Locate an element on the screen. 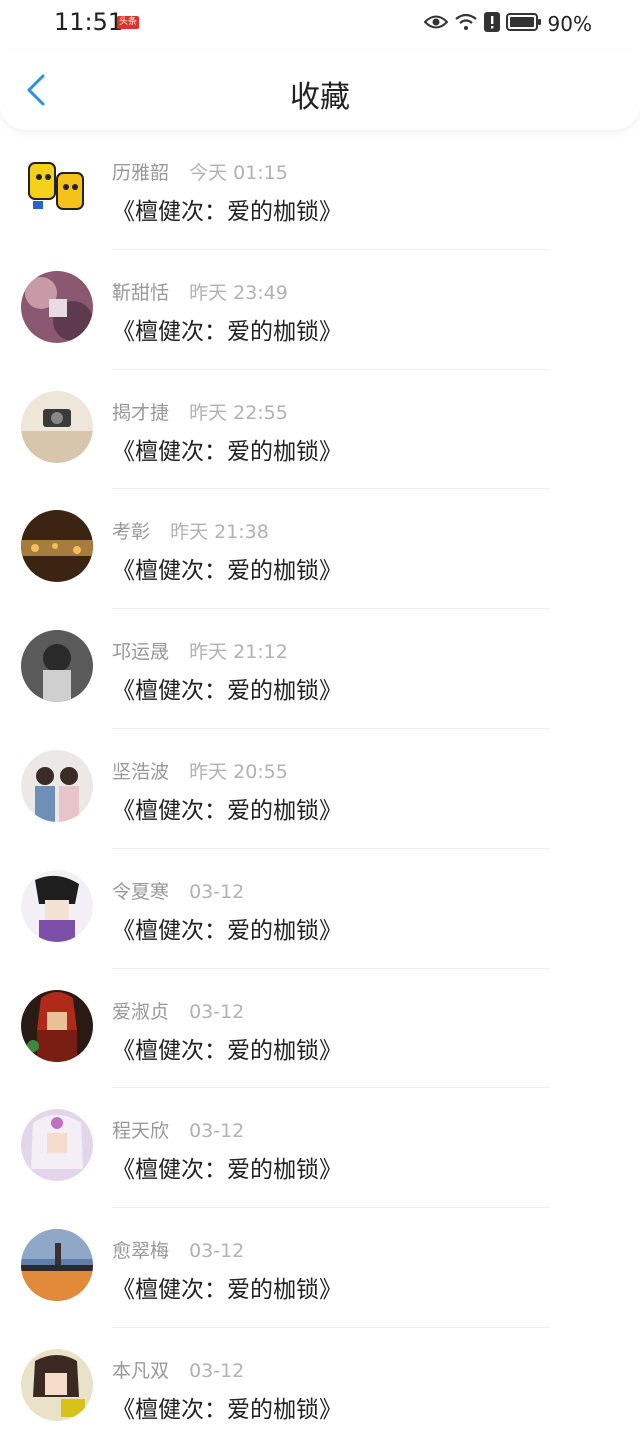 Image resolution: width=640 pixels, height=1448 pixels. news-app-badge: 头条 is located at coordinates (128, 22).